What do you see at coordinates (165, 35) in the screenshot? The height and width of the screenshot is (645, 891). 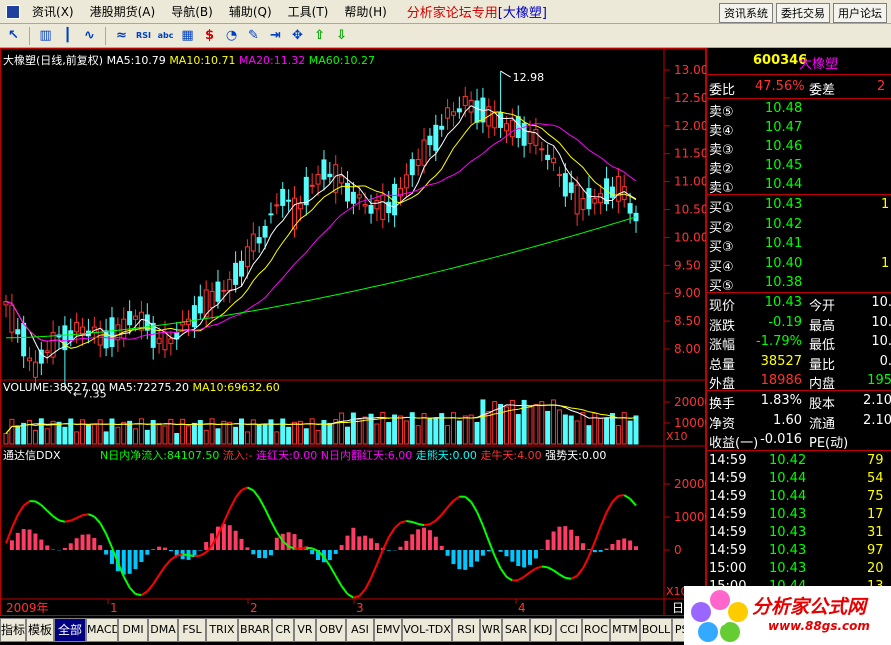 I see `abc-icon: abc` at bounding box center [165, 35].